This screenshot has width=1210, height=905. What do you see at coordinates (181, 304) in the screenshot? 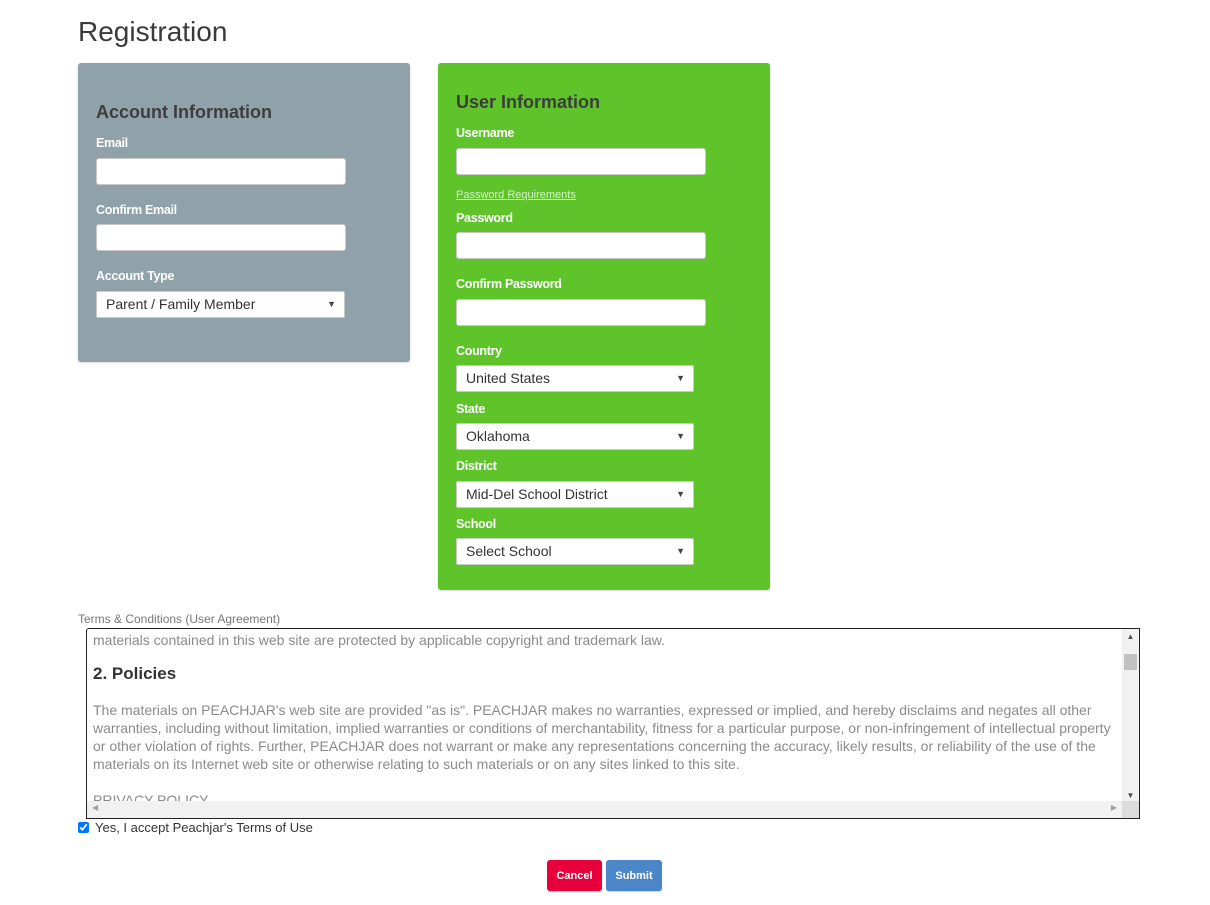
I see `account-type-value: Parent / Family Member` at bounding box center [181, 304].